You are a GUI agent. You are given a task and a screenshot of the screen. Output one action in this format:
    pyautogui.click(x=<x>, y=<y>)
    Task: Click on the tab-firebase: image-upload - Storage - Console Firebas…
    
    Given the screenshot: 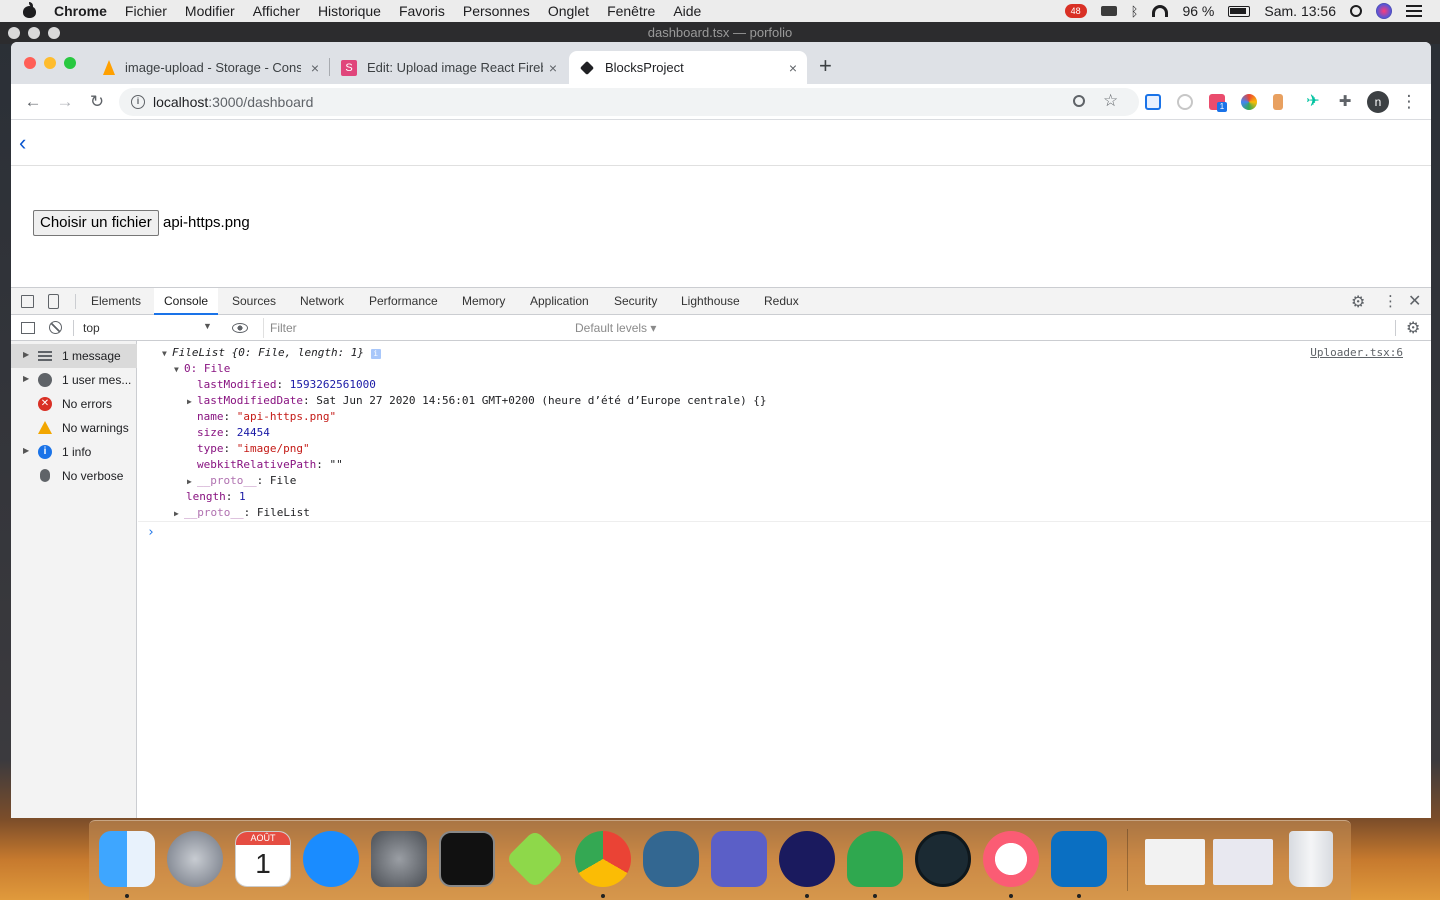 What is the action you would take?
    pyautogui.click(x=211, y=67)
    